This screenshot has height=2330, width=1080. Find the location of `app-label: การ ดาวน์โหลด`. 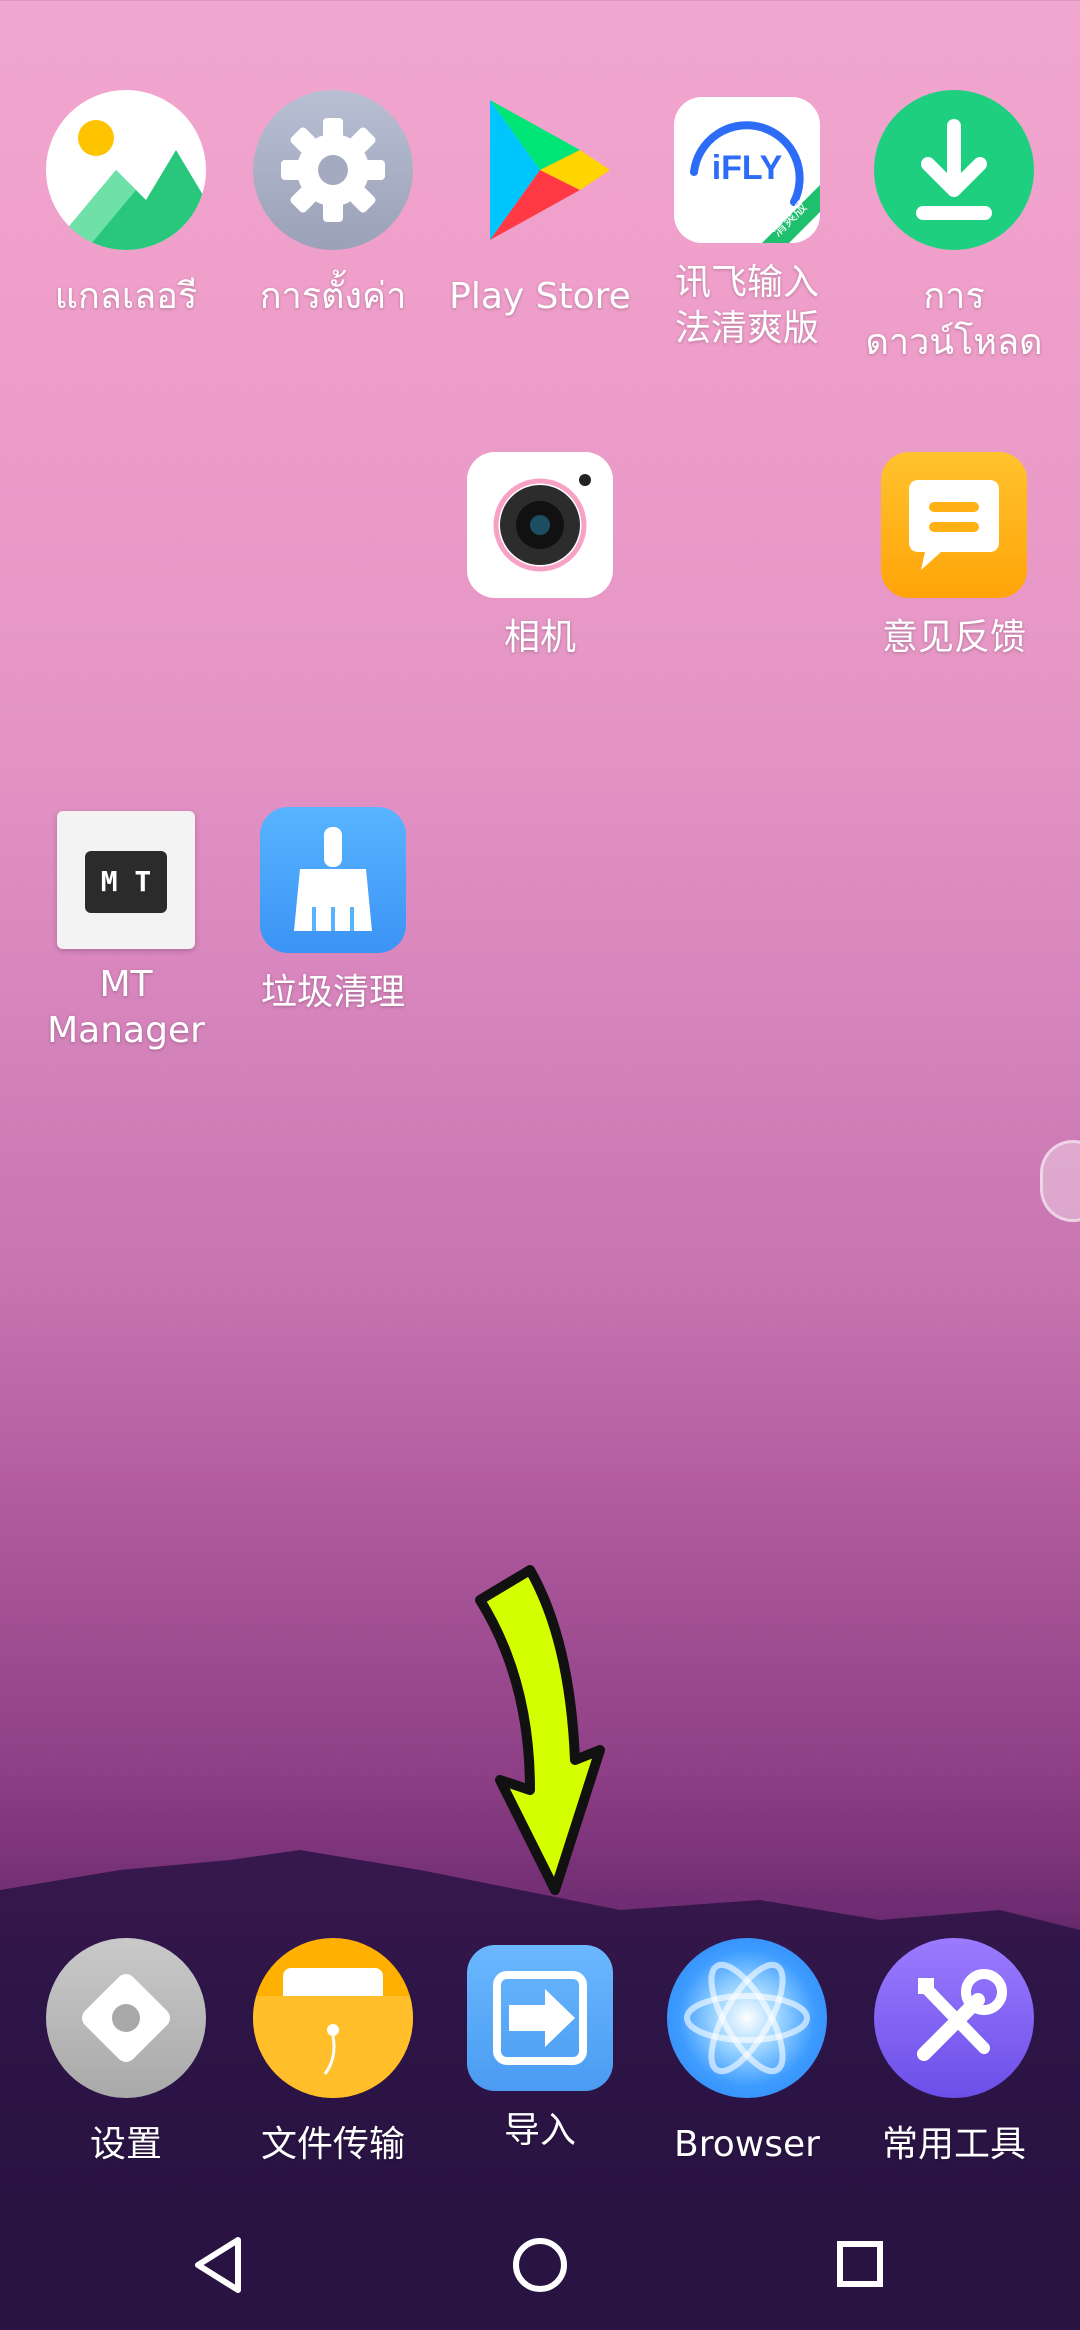

app-label: การ ดาวน์โหลด is located at coordinates (954, 319).